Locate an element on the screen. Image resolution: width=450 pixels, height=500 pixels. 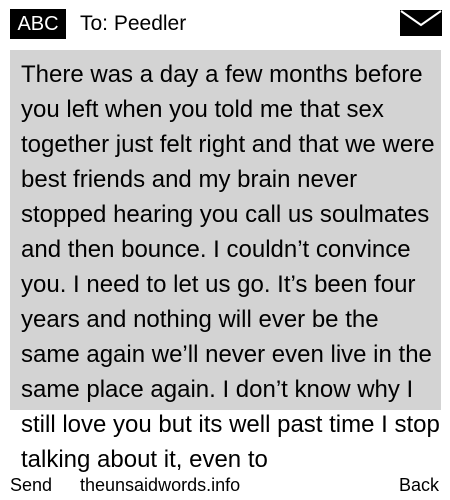
compose-header: ABC To: Peedler is located at coordinates (225, 25).